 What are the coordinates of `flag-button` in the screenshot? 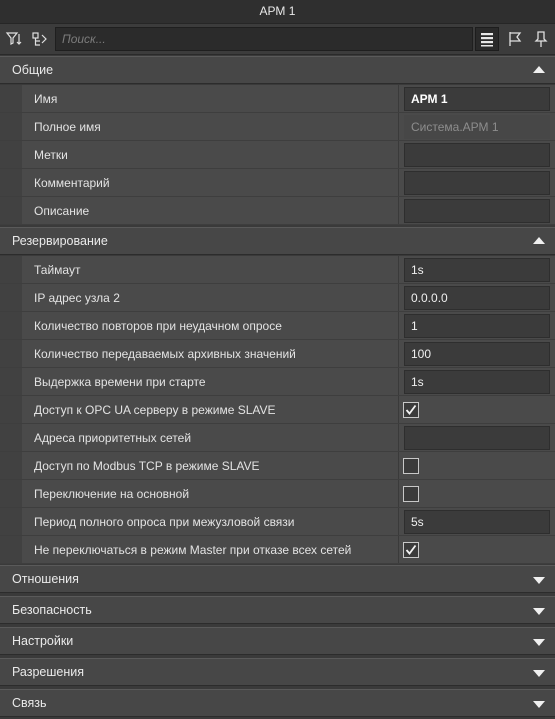 It's located at (515, 39).